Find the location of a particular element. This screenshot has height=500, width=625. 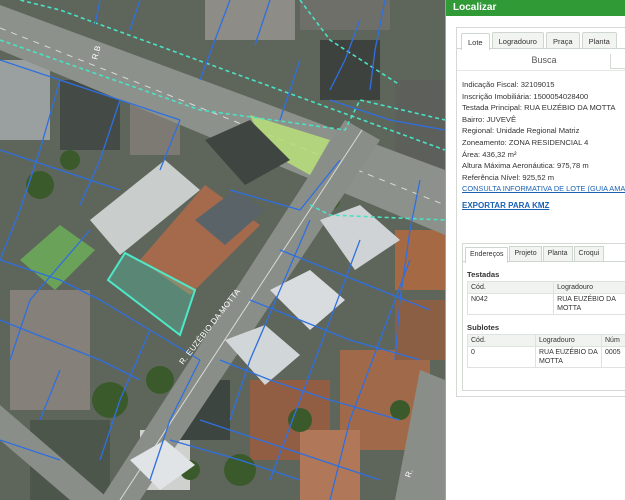

tab-praca: Praça is located at coordinates (562, 40).